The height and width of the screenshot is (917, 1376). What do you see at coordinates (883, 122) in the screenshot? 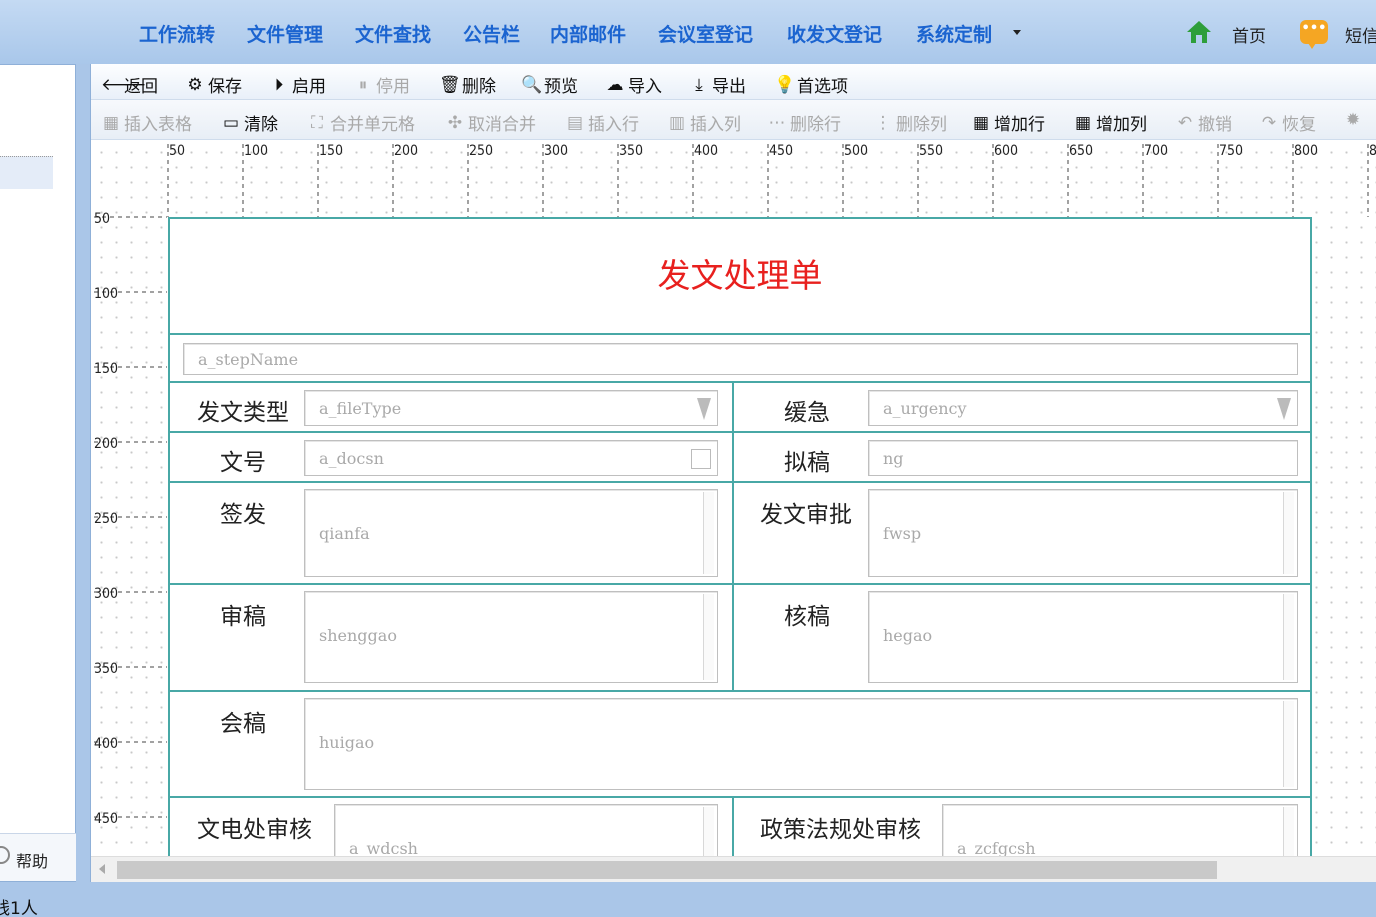
I see `dots-vertical-icon: ⋮` at bounding box center [883, 122].